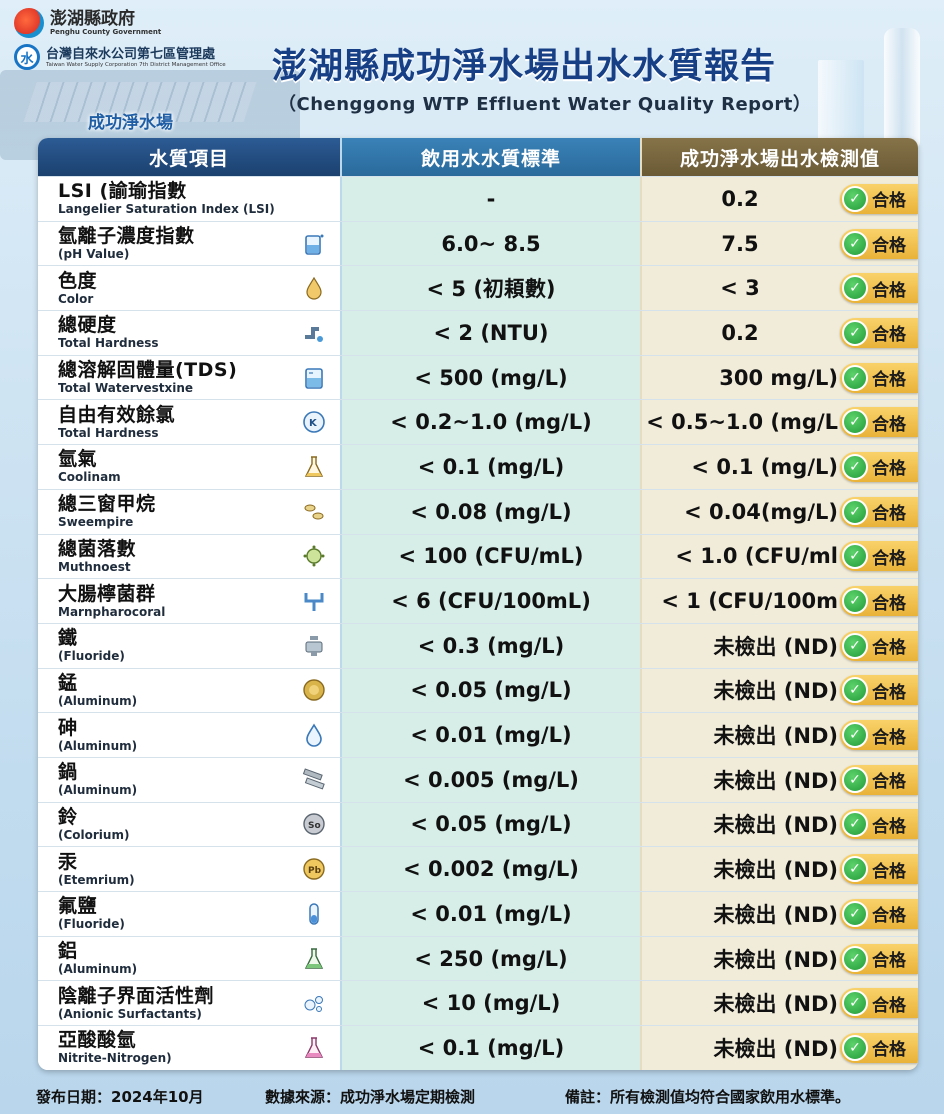  What do you see at coordinates (314, 735) in the screenshot?
I see `drop-outline-icon` at bounding box center [314, 735].